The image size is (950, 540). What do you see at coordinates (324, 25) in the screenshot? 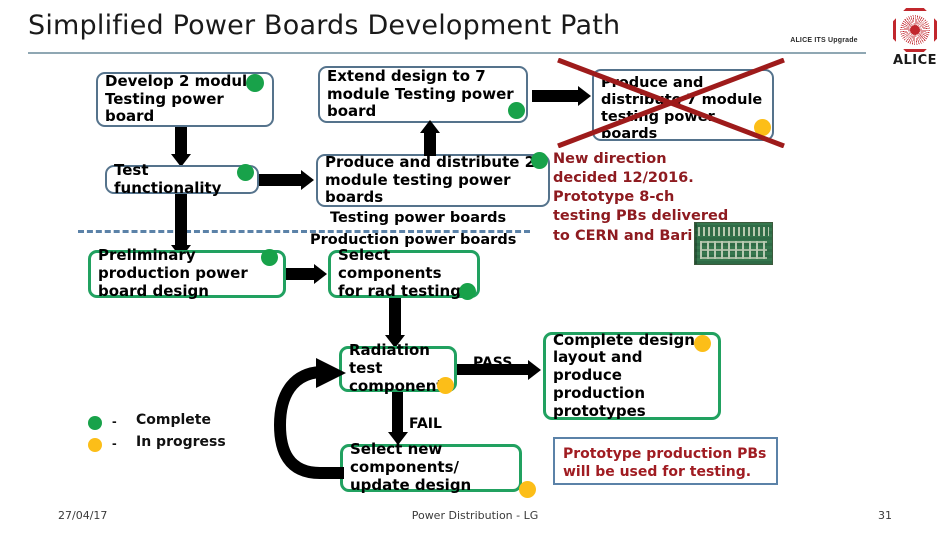
I see `page-title: Simplified Power Boards Development Path` at bounding box center [324, 25].